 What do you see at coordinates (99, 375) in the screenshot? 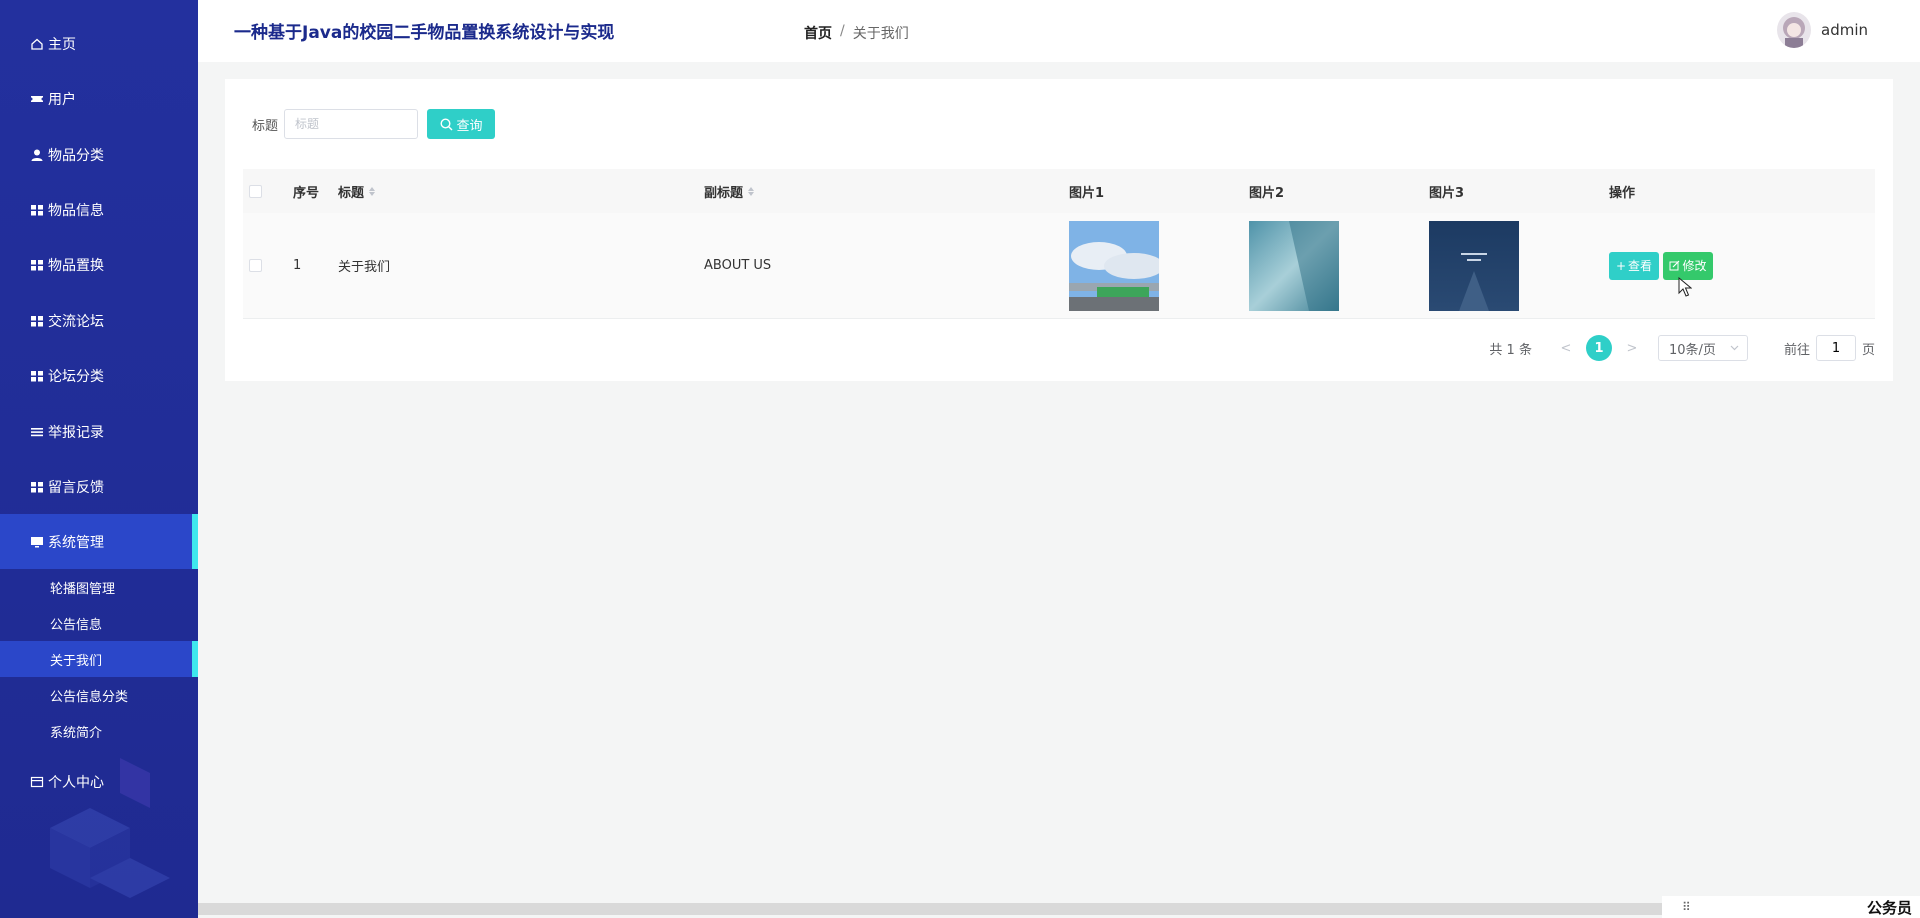
I see `sidebar-item-forum-categories: 论坛分类` at bounding box center [99, 375].